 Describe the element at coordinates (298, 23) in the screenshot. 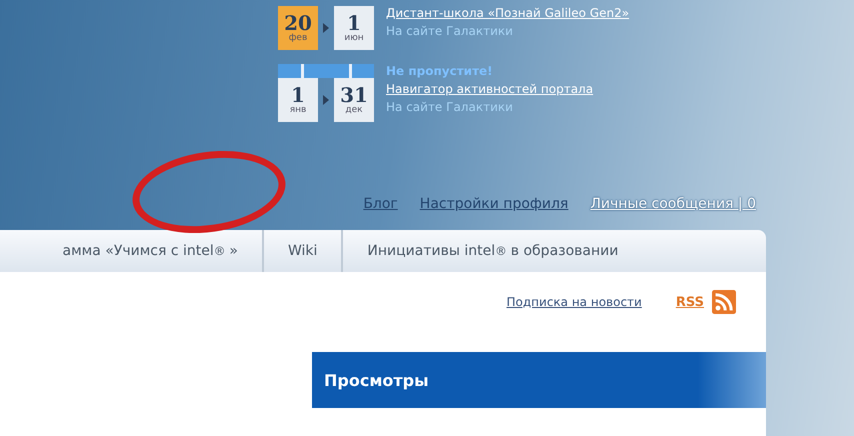

I see `day-number: 20` at that location.